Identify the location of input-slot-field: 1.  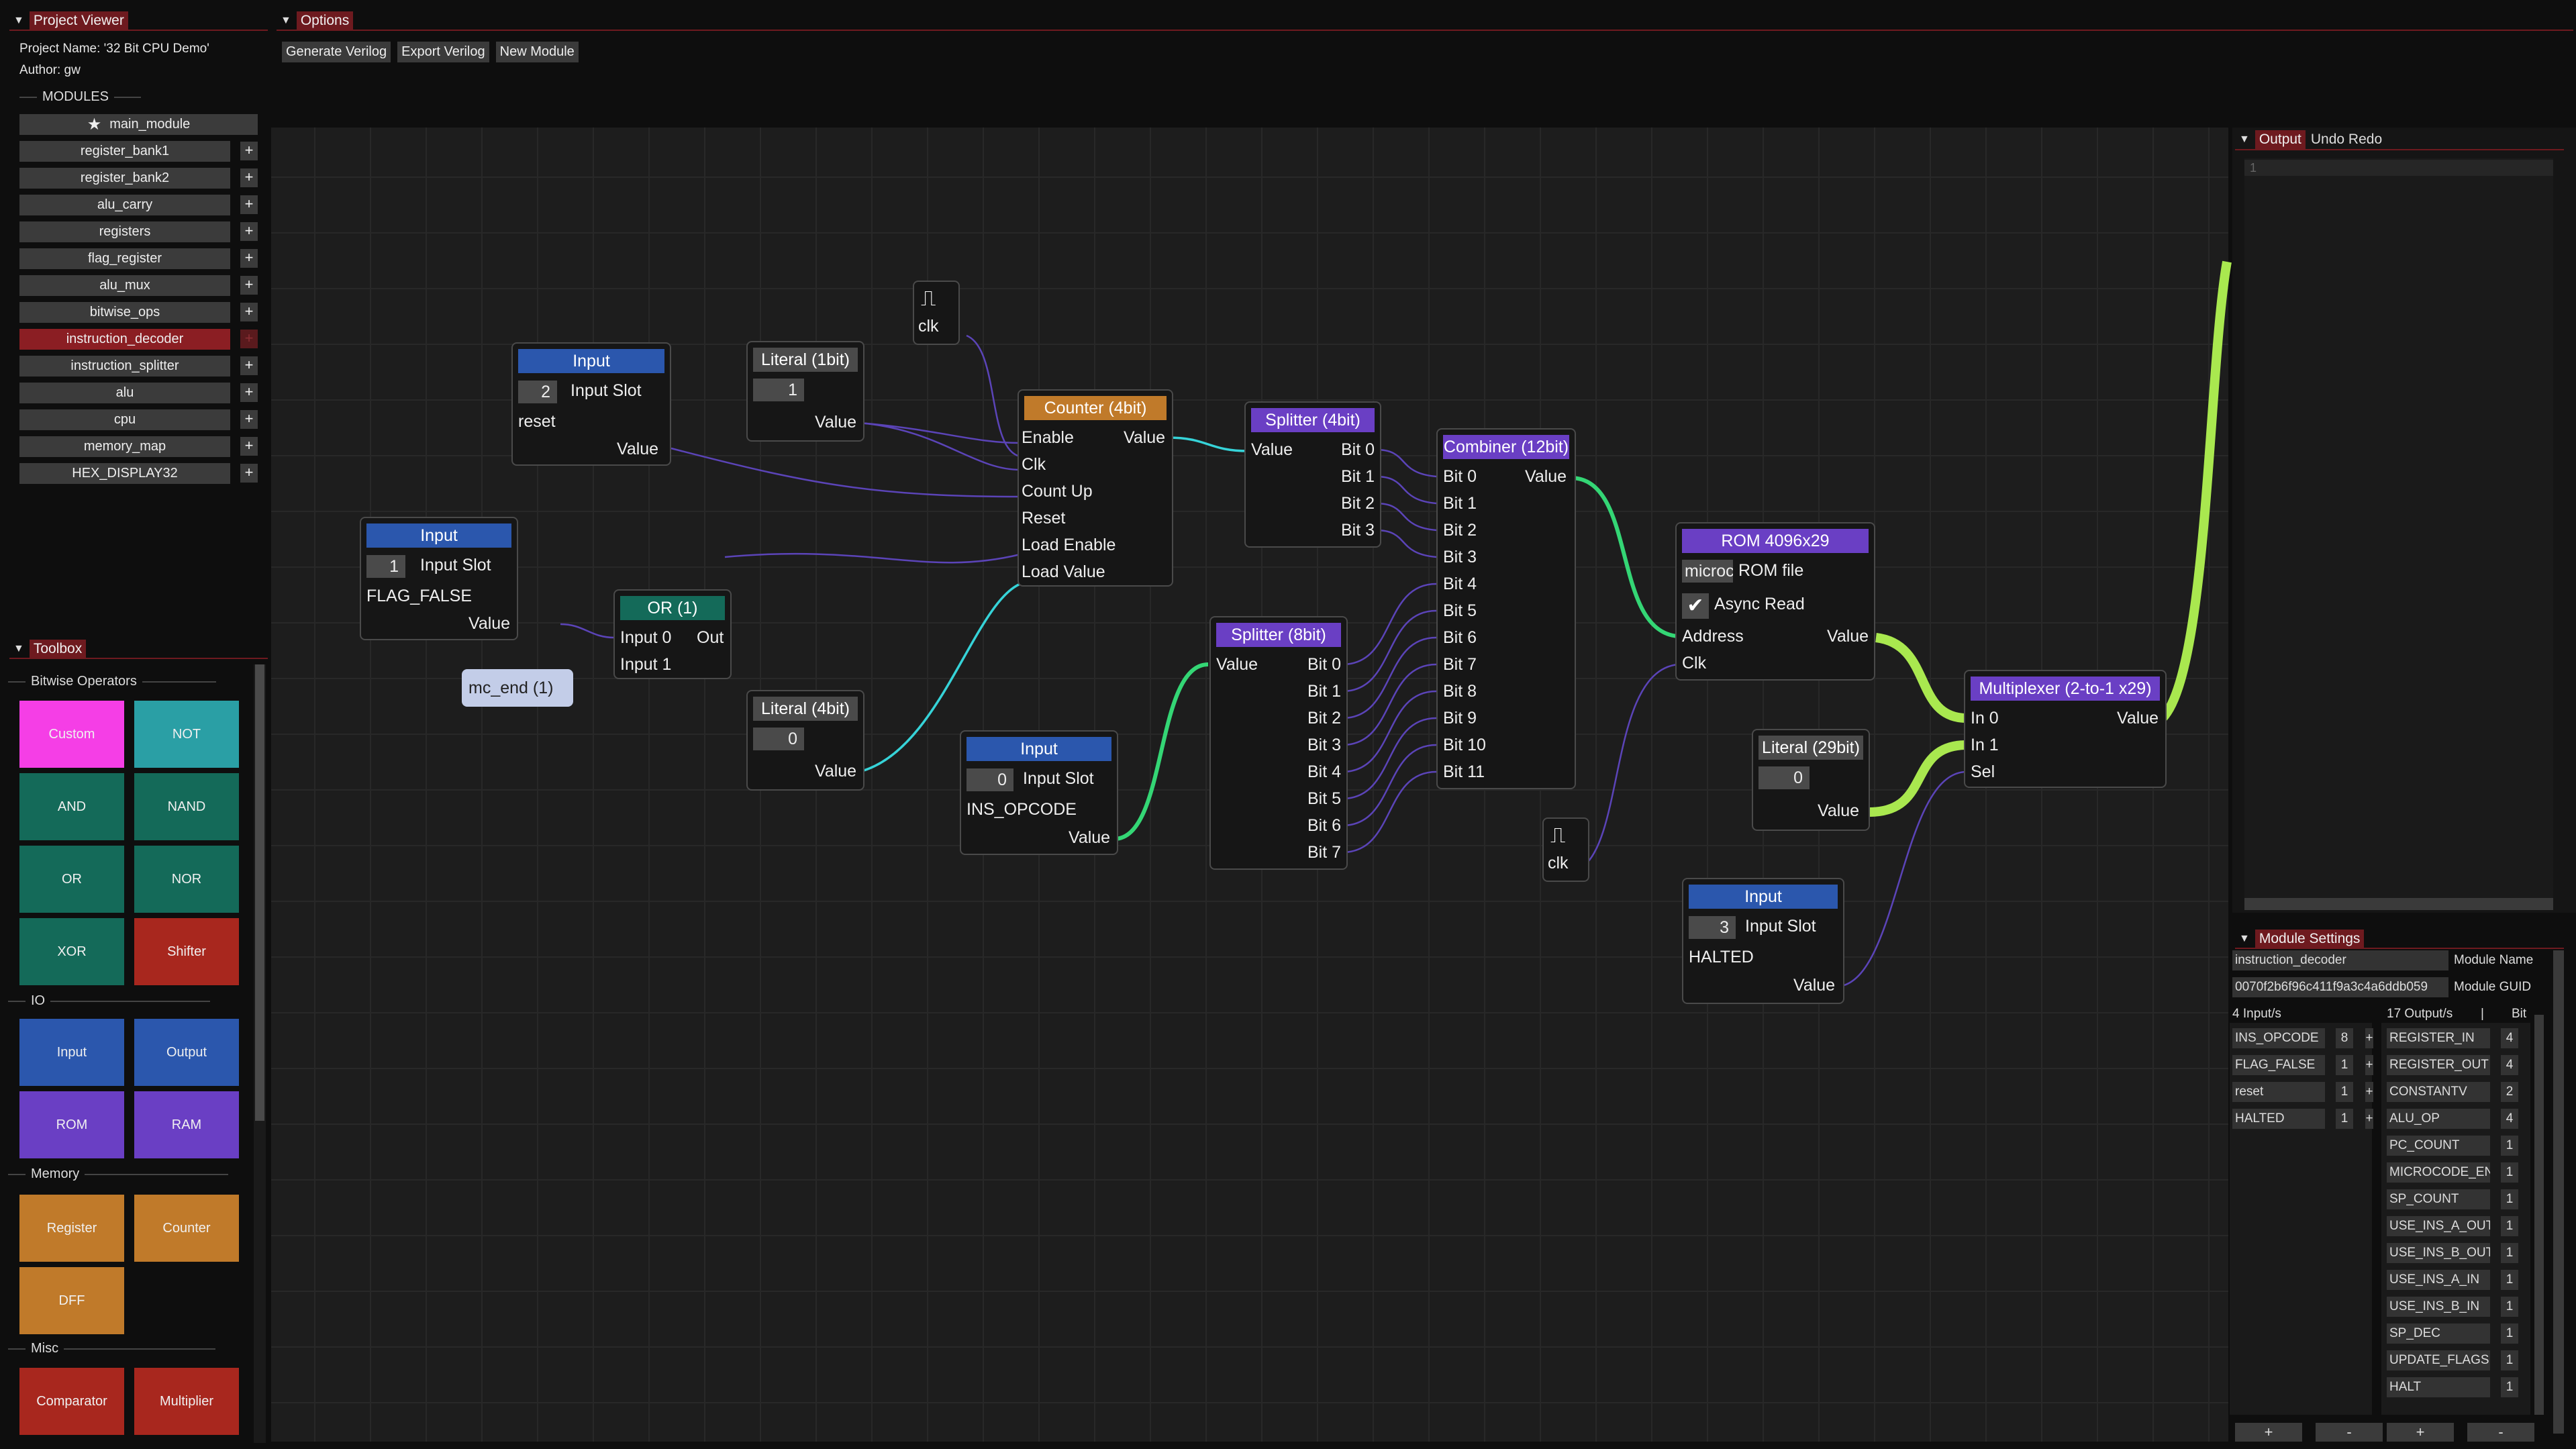
(385, 566).